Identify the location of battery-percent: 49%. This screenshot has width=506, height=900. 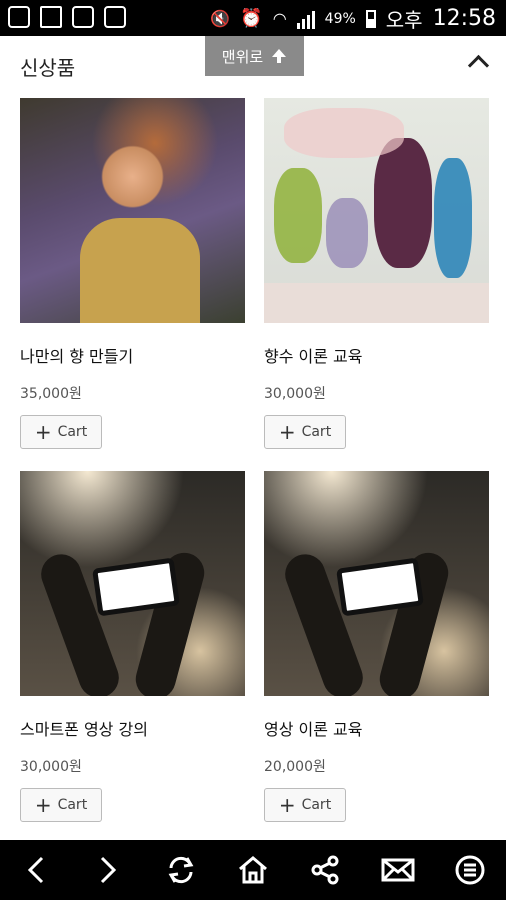
(340, 18).